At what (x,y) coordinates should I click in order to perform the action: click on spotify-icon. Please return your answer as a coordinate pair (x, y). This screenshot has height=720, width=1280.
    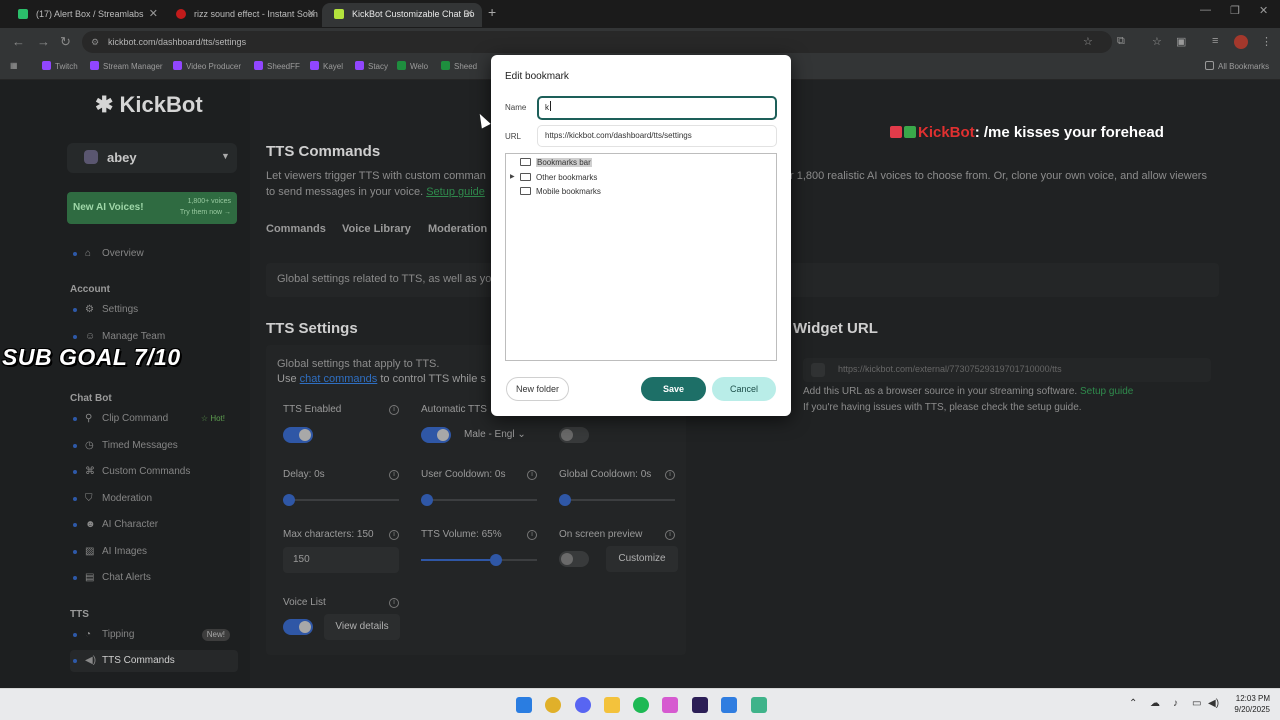
    Looking at the image, I should click on (641, 705).